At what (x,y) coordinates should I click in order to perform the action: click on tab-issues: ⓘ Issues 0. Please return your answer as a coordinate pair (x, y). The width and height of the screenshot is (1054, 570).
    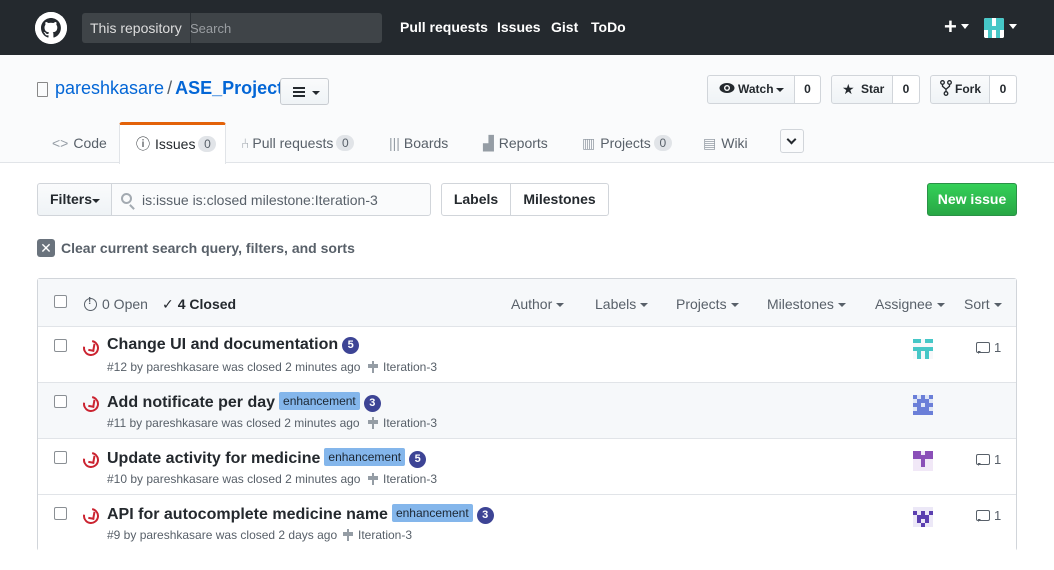
    Looking at the image, I should click on (172, 143).